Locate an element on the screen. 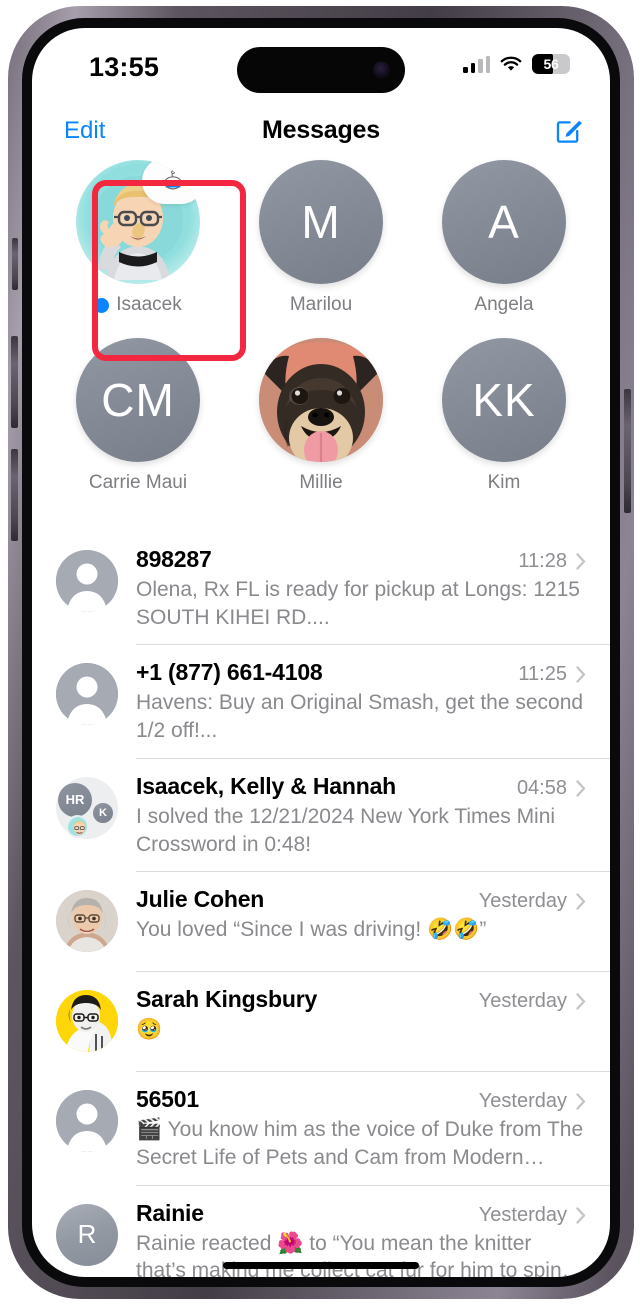  status-bar-indicators: 56 is located at coordinates (516, 64).